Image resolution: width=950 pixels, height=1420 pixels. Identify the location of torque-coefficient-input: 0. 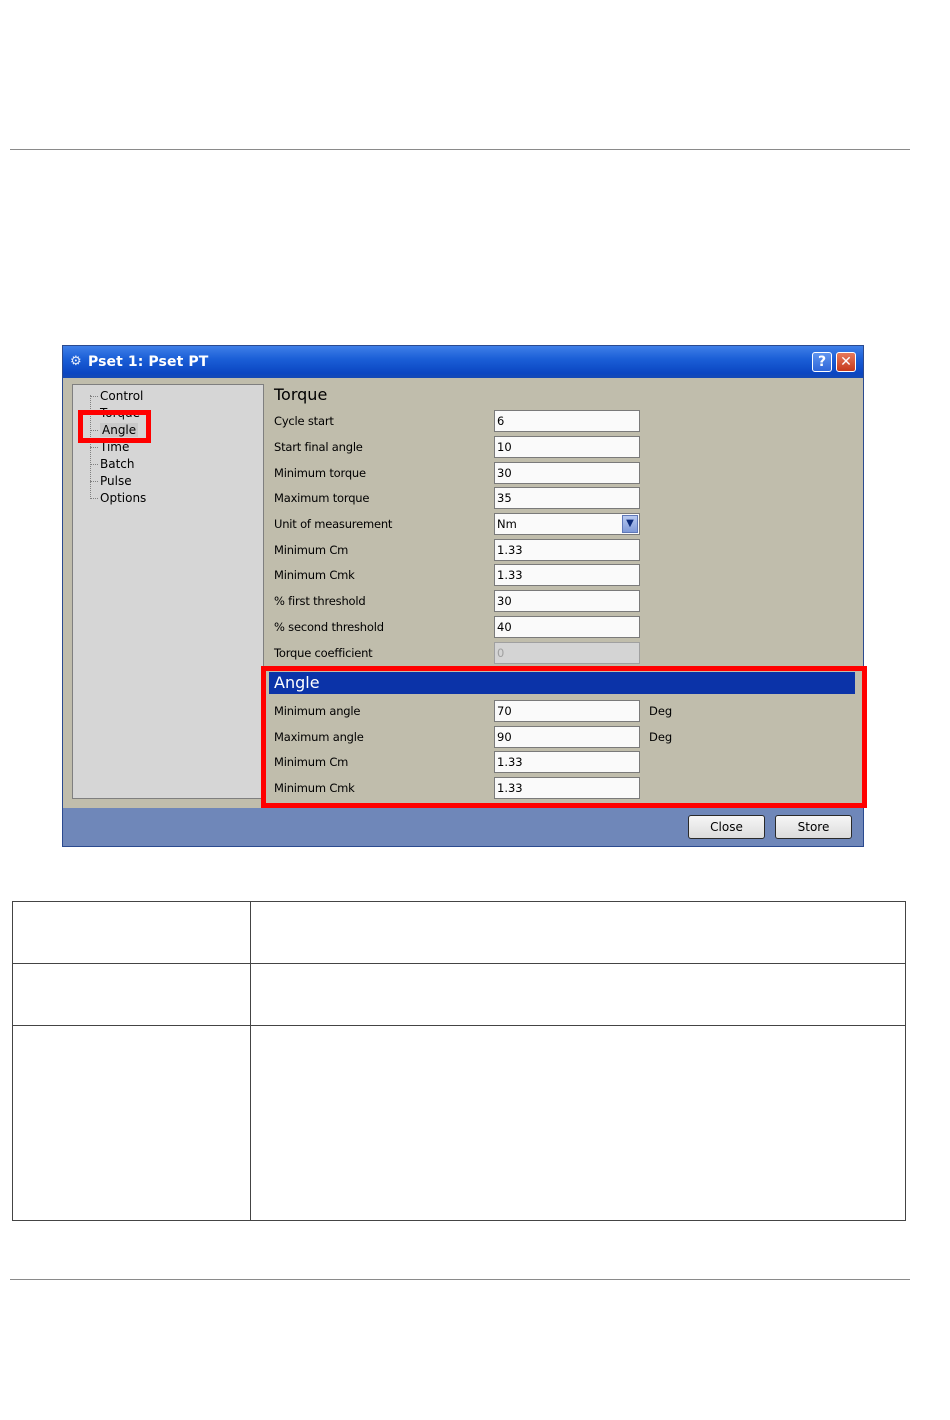
(567, 653).